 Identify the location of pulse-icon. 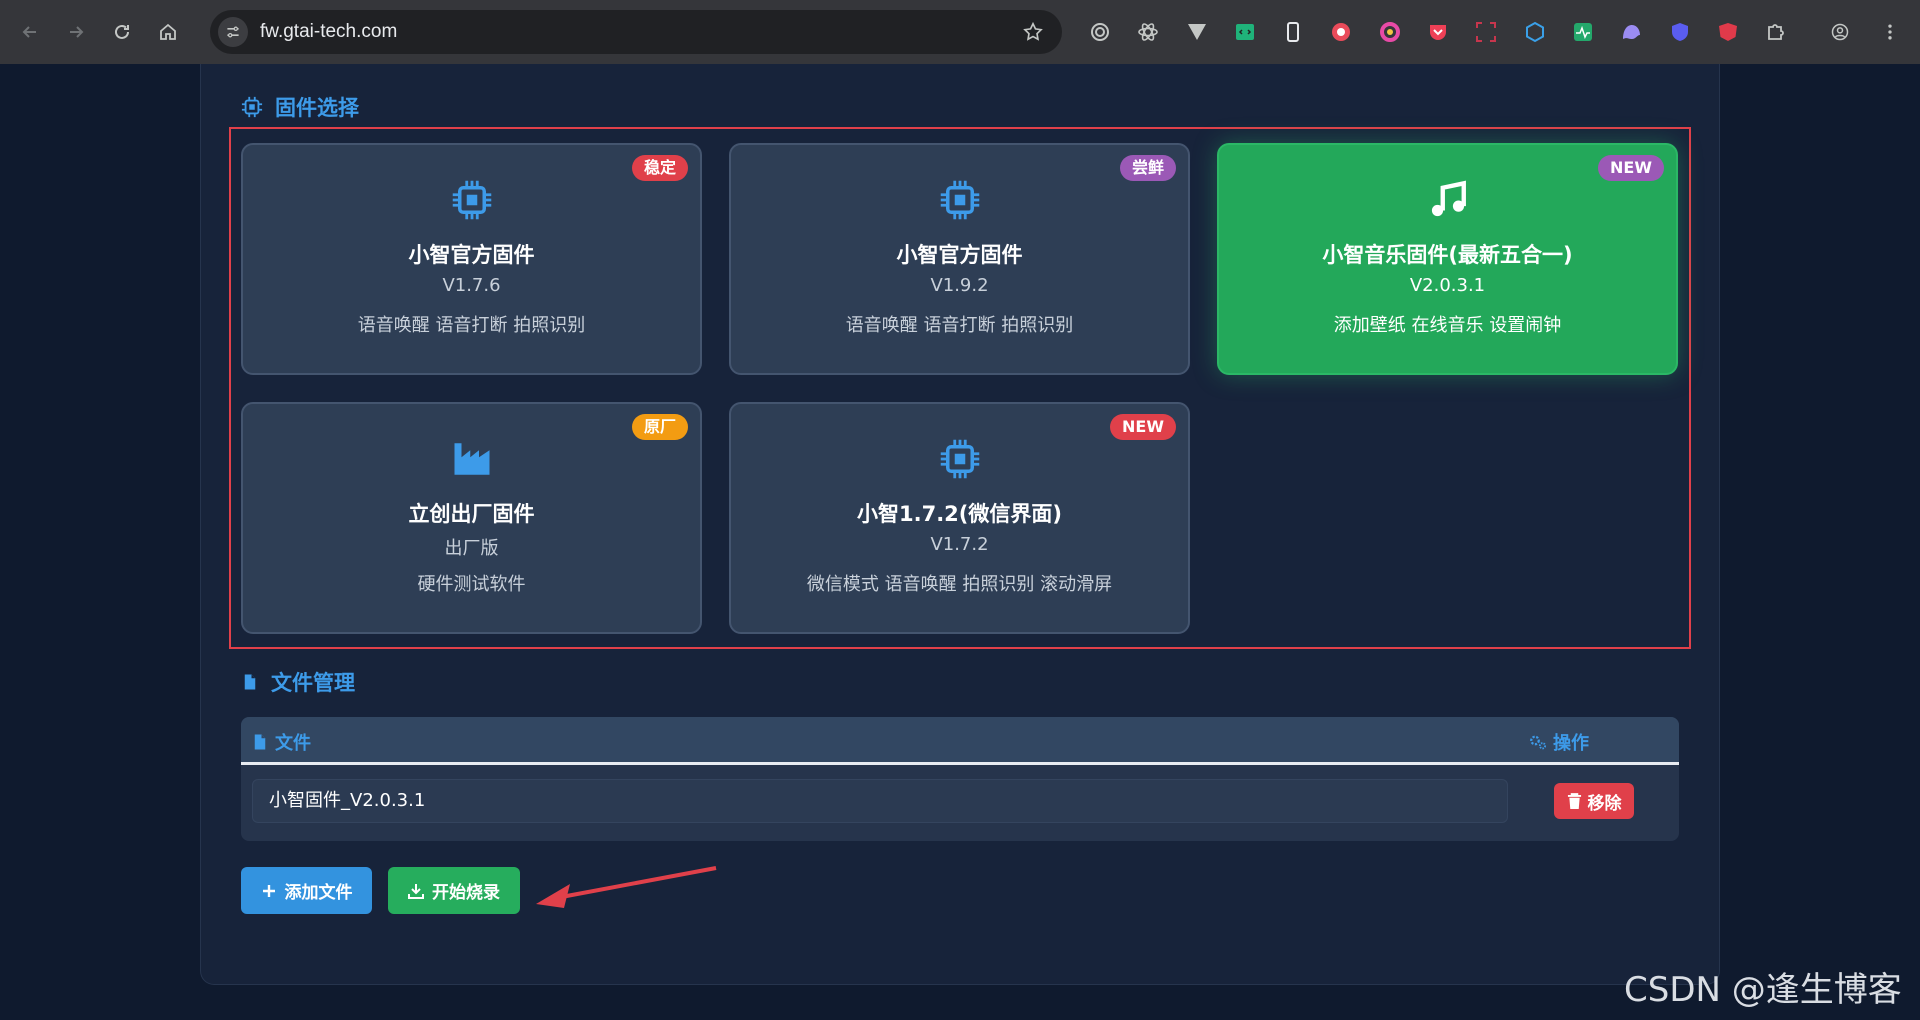
(1582, 32).